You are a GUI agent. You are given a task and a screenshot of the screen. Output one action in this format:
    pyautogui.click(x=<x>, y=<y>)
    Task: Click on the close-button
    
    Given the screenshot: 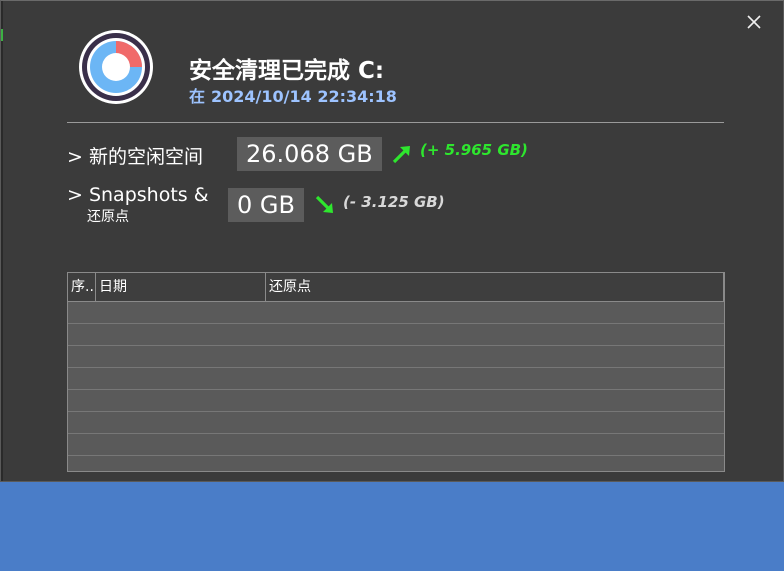 What is the action you would take?
    pyautogui.click(x=754, y=22)
    